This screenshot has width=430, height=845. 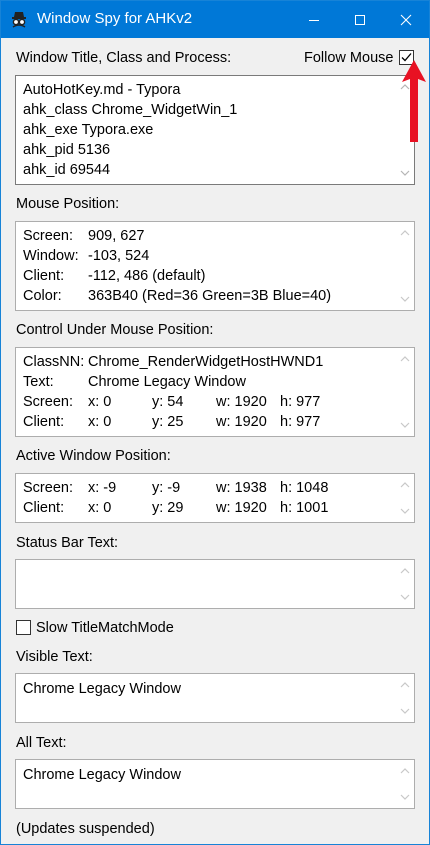 I want to click on visible-text-label: Visible Text:, so click(x=54, y=657).